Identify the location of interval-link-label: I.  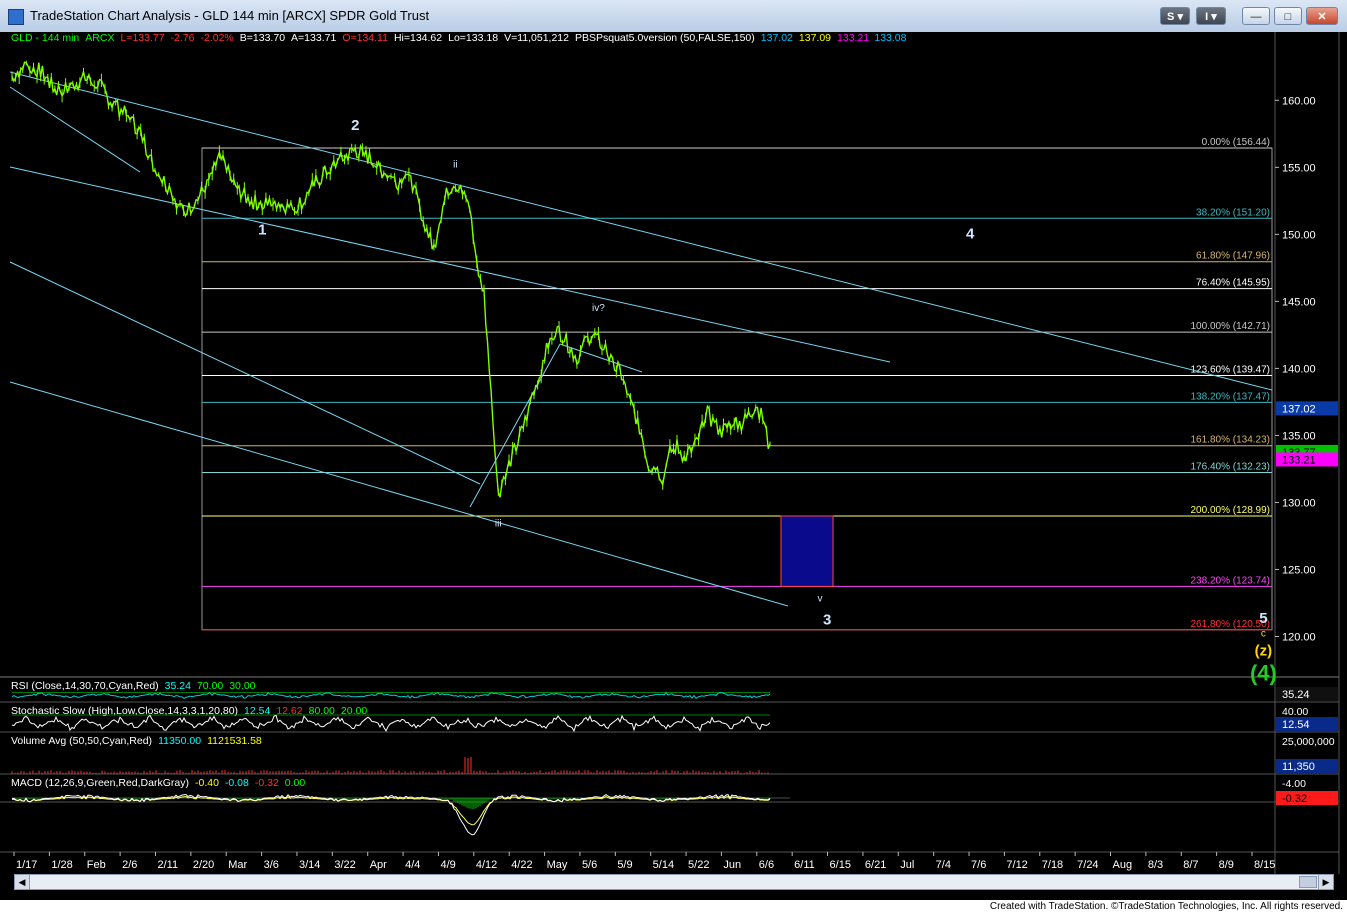
(1207, 17).